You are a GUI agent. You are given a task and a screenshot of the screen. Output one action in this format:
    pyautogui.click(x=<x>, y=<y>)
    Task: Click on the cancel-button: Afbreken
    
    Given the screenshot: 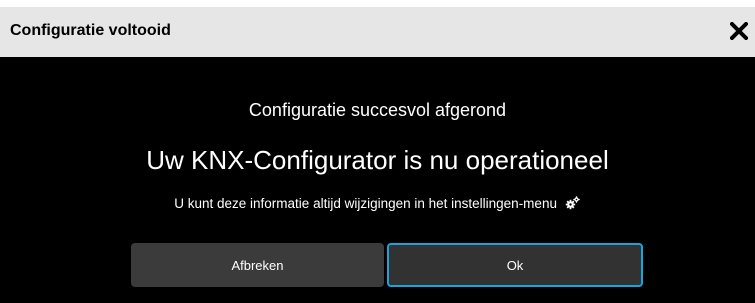 What is the action you would take?
    pyautogui.click(x=257, y=265)
    